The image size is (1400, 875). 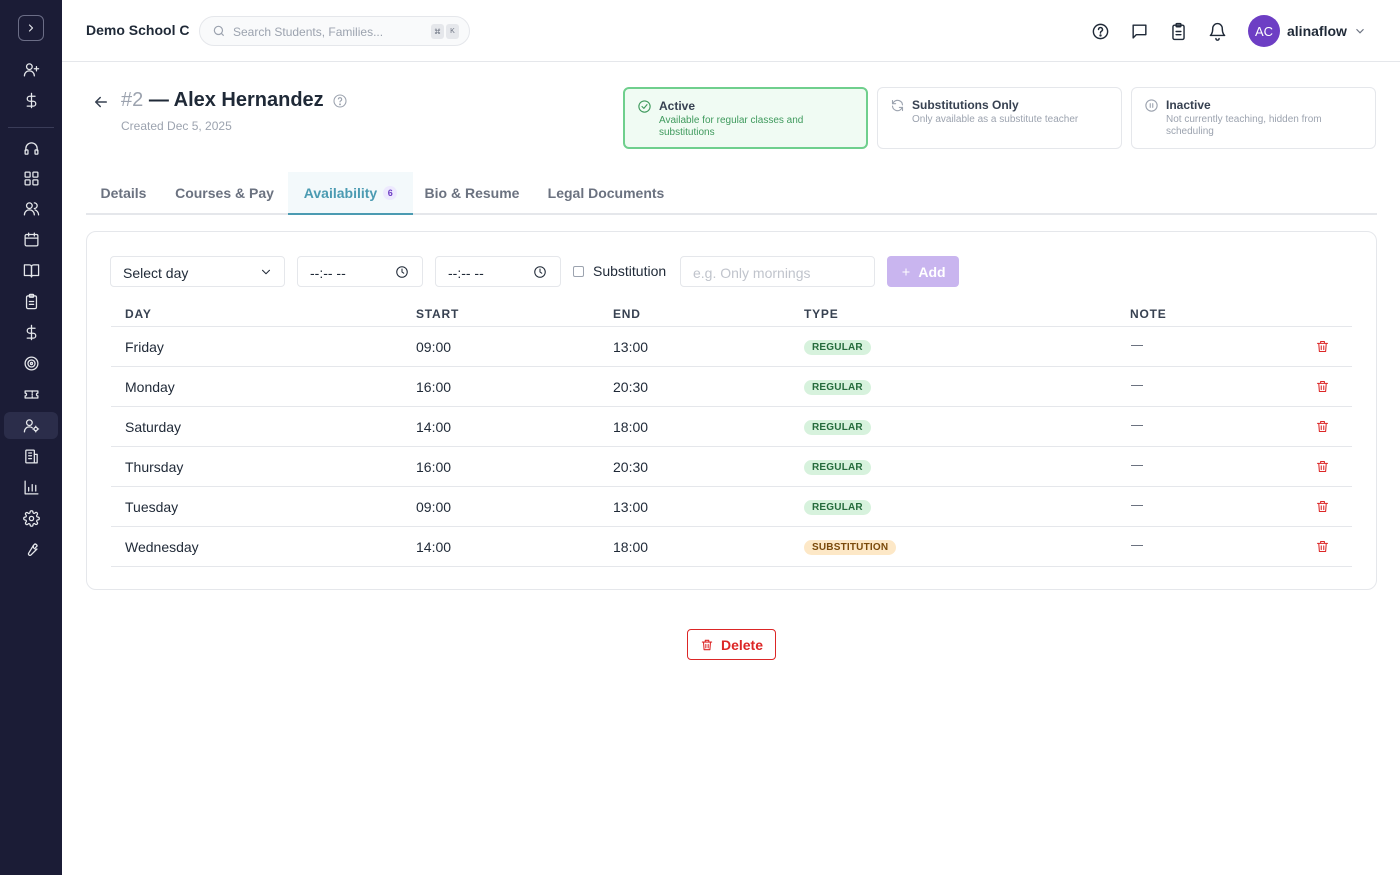 I want to click on sidebar-item-settings, so click(x=31, y=518).